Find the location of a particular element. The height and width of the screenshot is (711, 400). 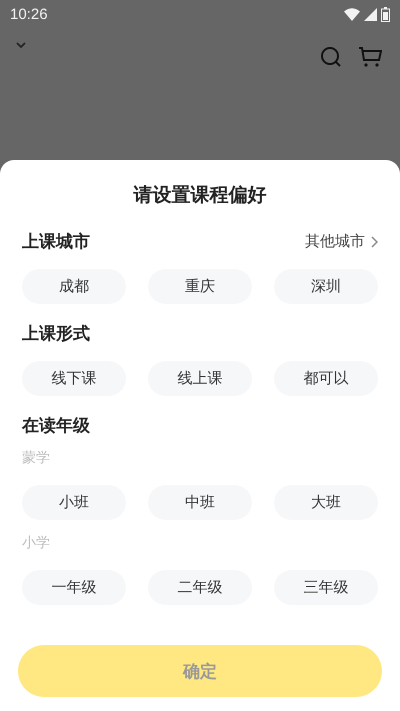

status-time: 10:26 is located at coordinates (29, 14).